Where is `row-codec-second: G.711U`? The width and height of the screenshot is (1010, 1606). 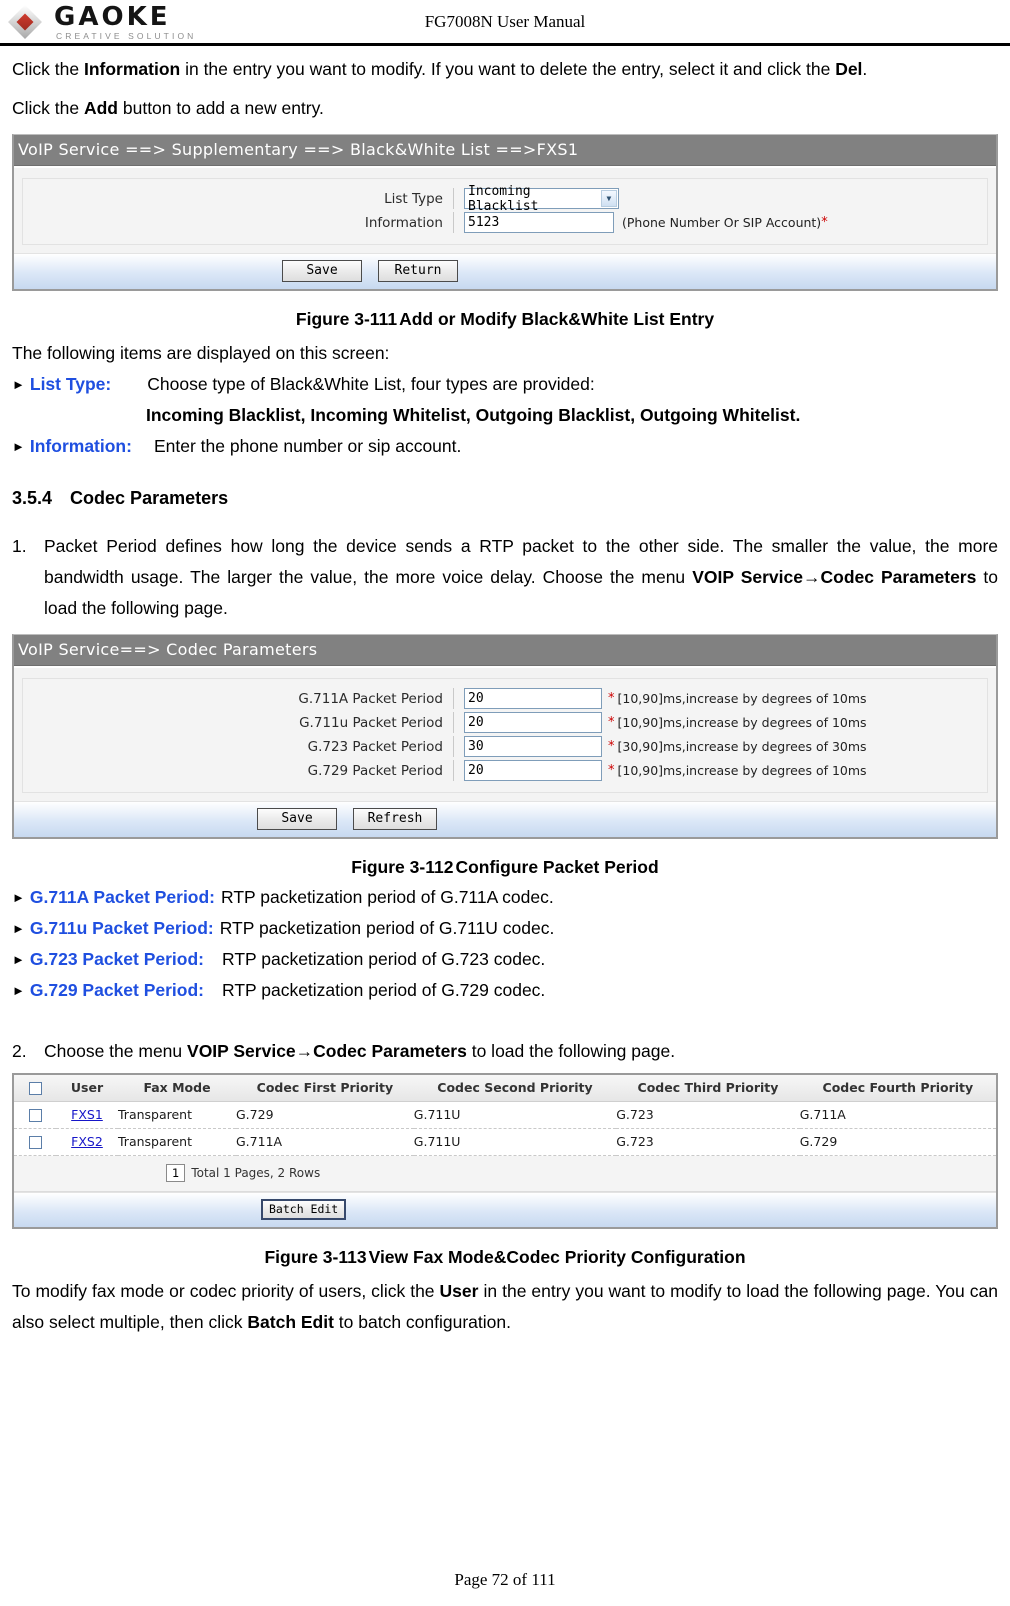 row-codec-second: G.711U is located at coordinates (515, 1142).